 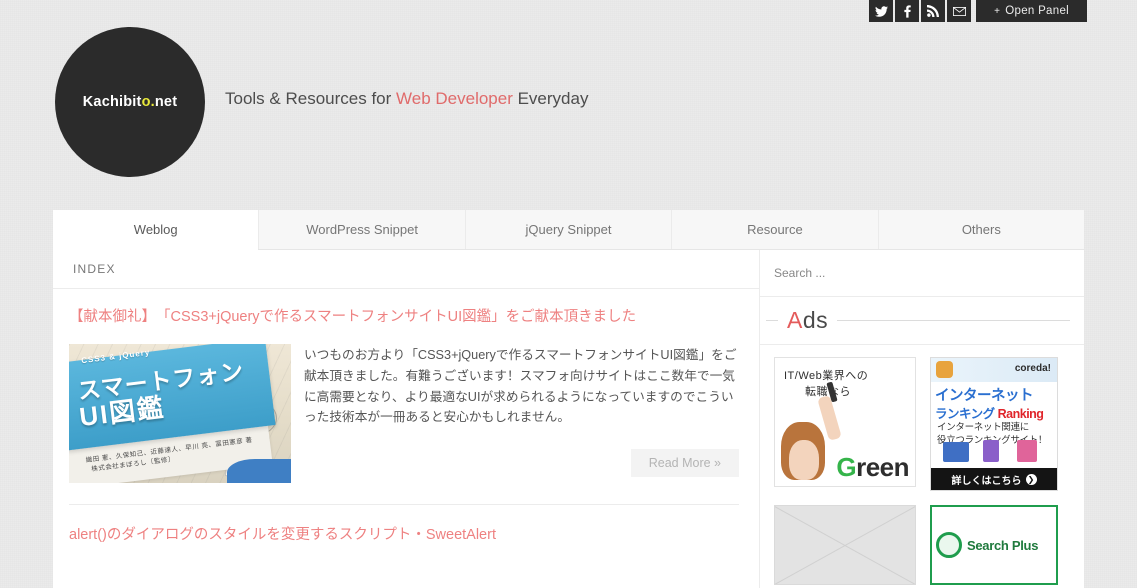 I want to click on article-title-link: alert()のダイアログのスタイルを変更するスクリプト・SweetAlert, so click(x=404, y=535).